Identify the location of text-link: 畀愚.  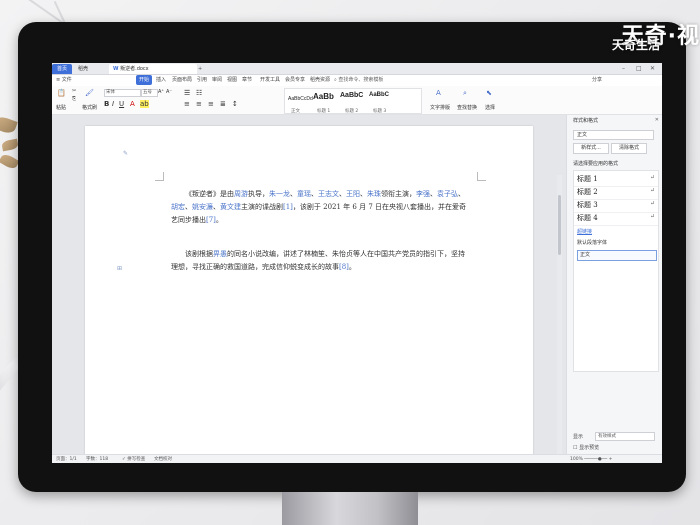
(220, 254).